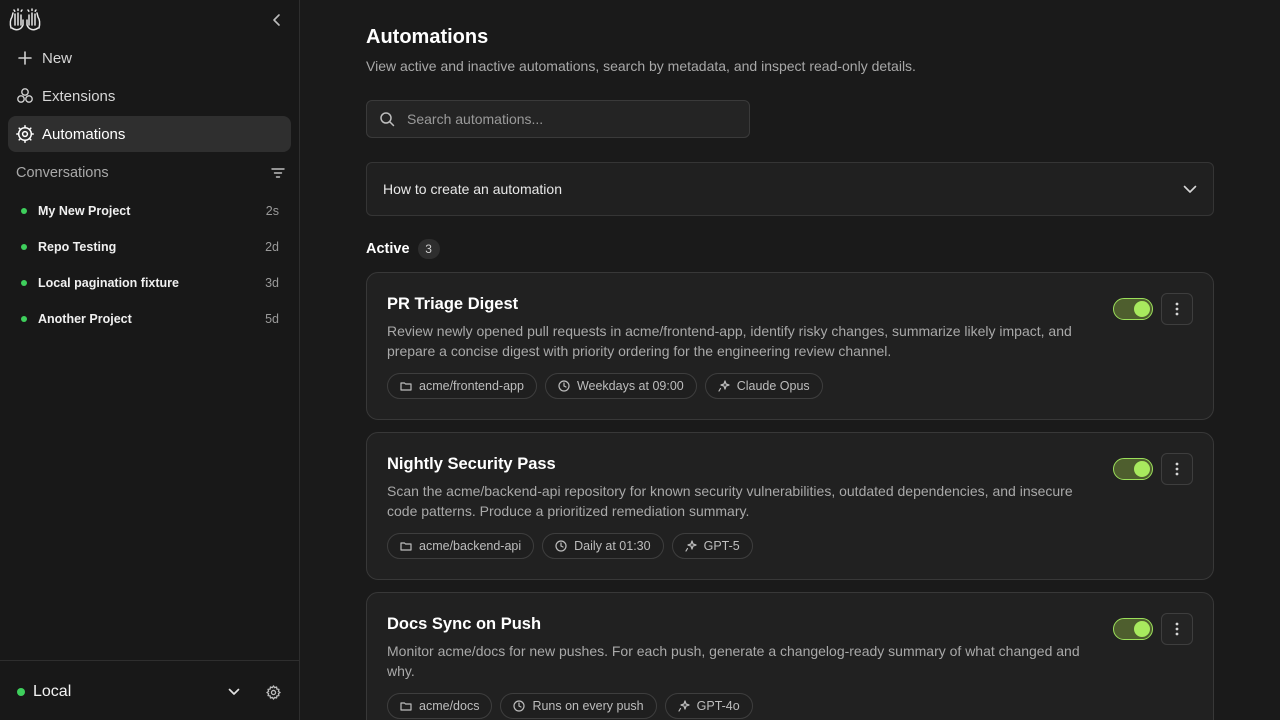  I want to click on repo-tag-label: acme/frontend-app, so click(471, 386).